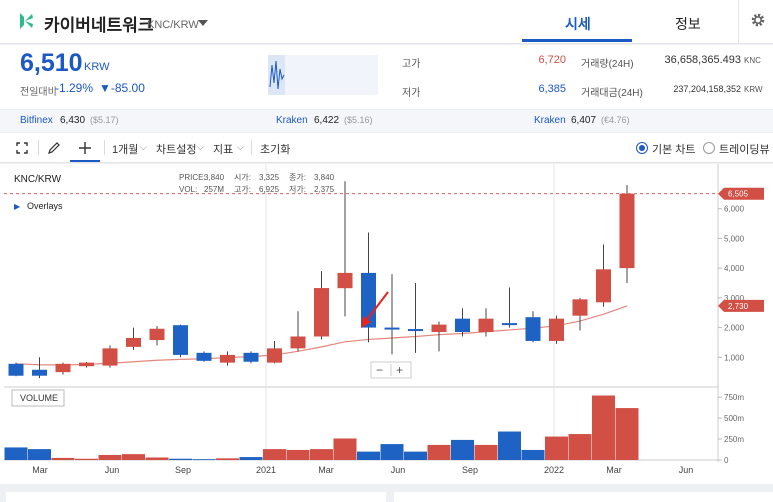 The image size is (773, 502). Describe the element at coordinates (411, 93) in the screenshot. I see `low-label: 저가` at that location.